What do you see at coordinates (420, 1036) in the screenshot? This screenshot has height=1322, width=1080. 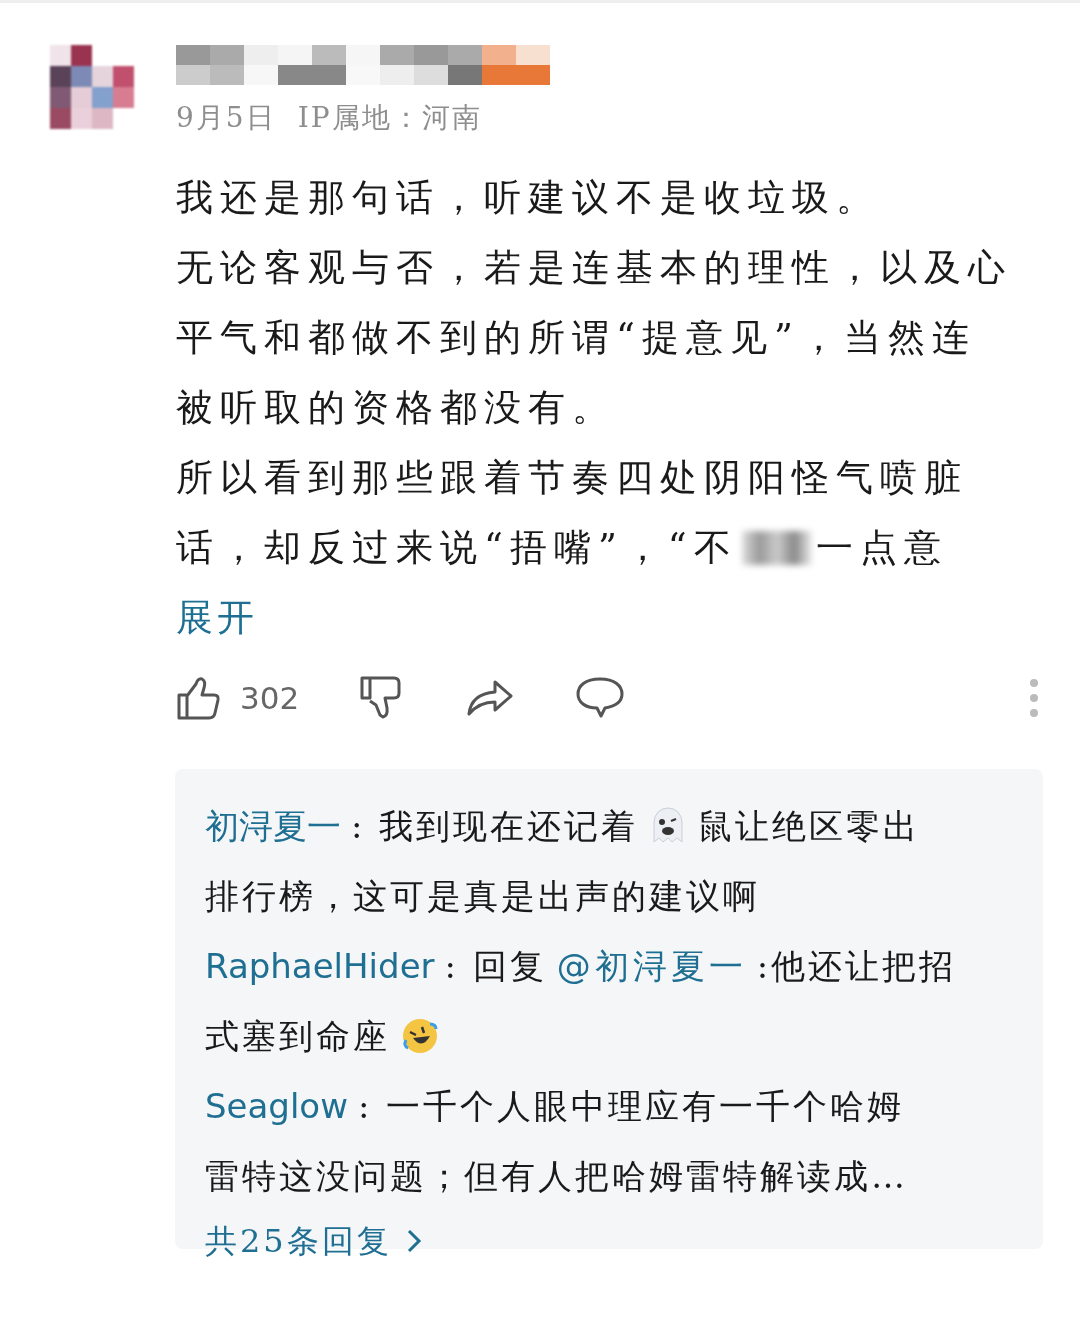 I see `laughing-emoji-icon` at bounding box center [420, 1036].